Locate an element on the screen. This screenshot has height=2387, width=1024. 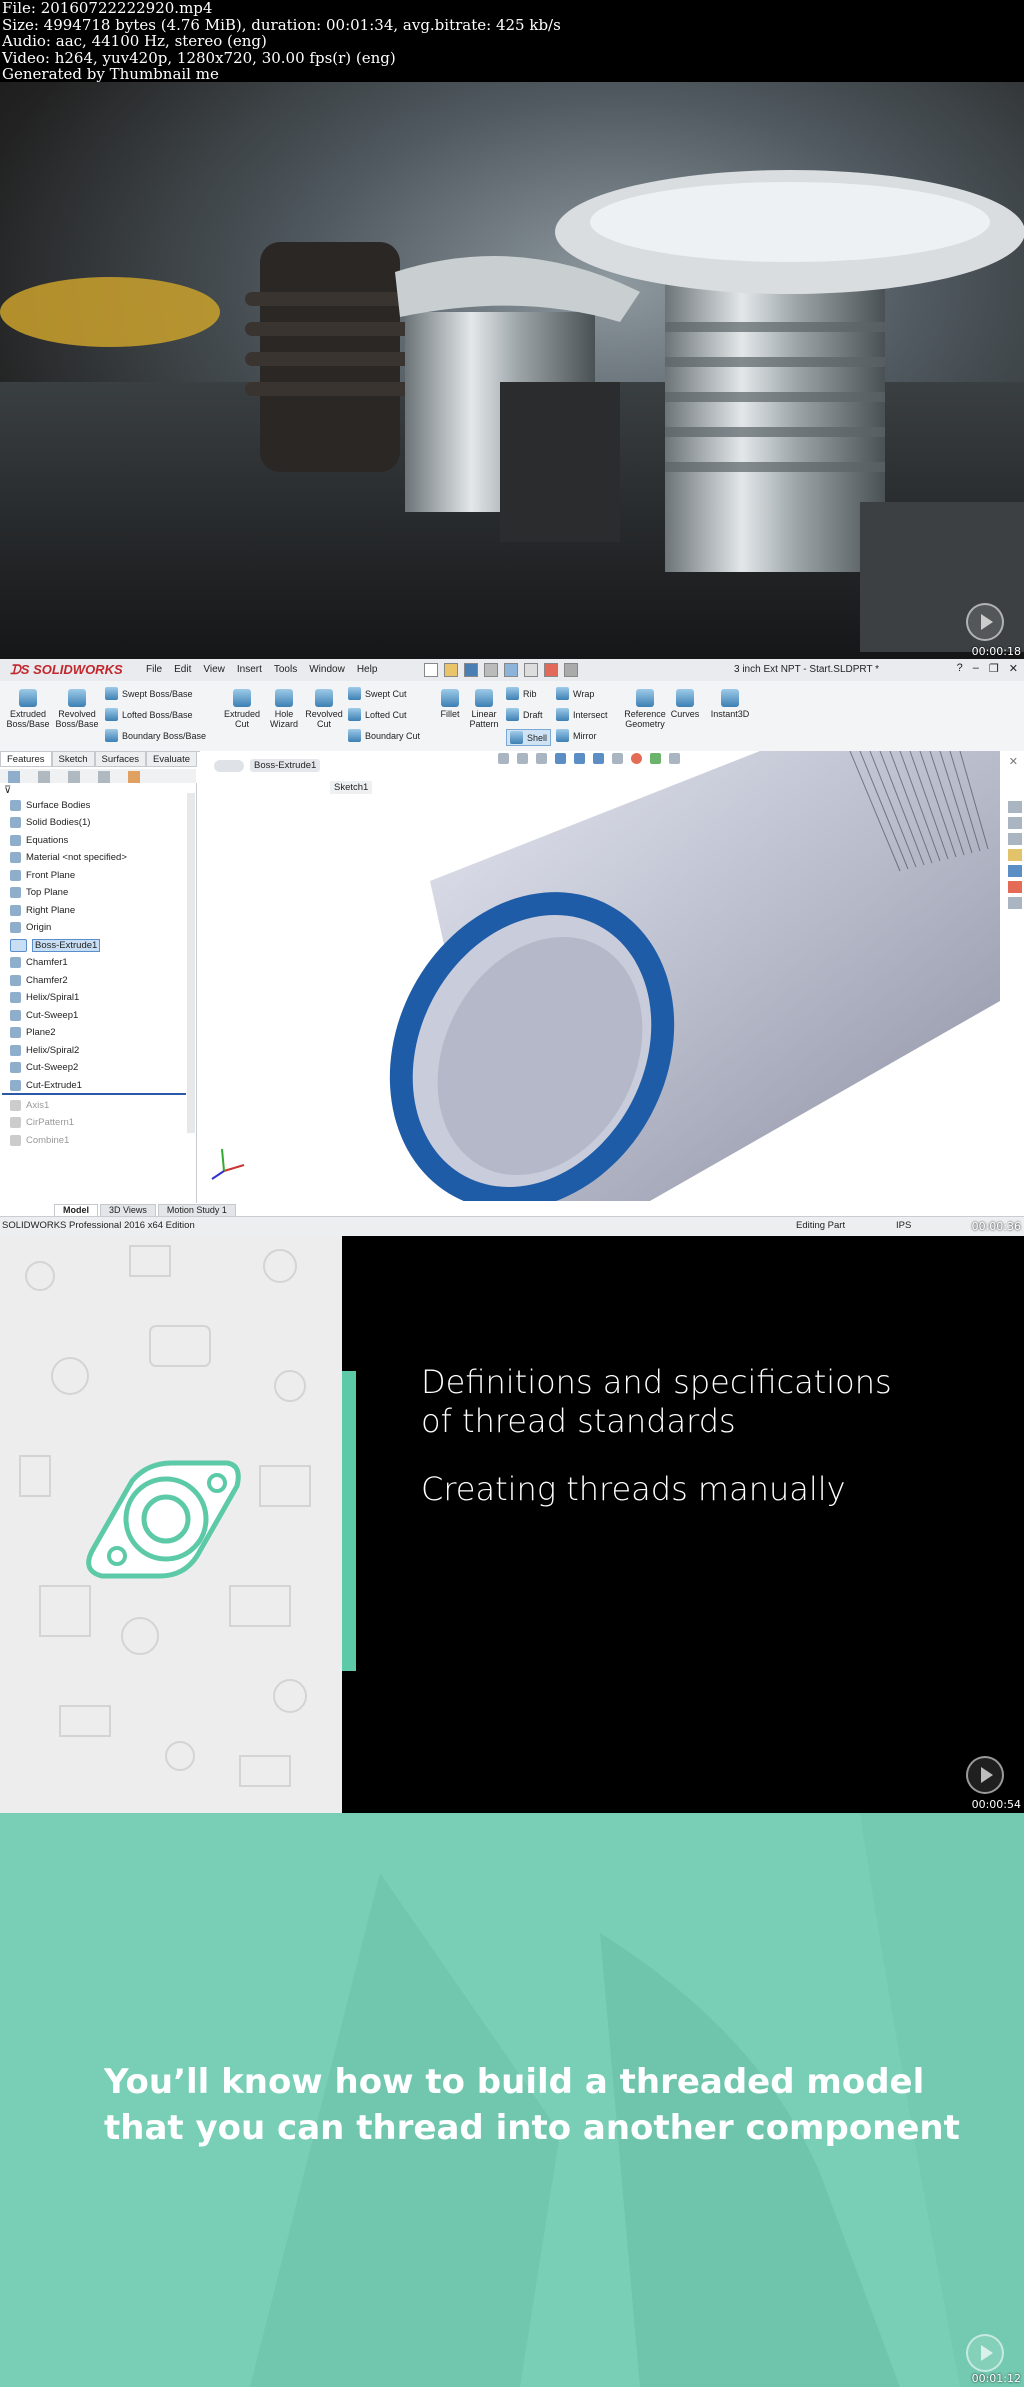
tree-item: Surface Bodies is located at coordinates (50, 805).